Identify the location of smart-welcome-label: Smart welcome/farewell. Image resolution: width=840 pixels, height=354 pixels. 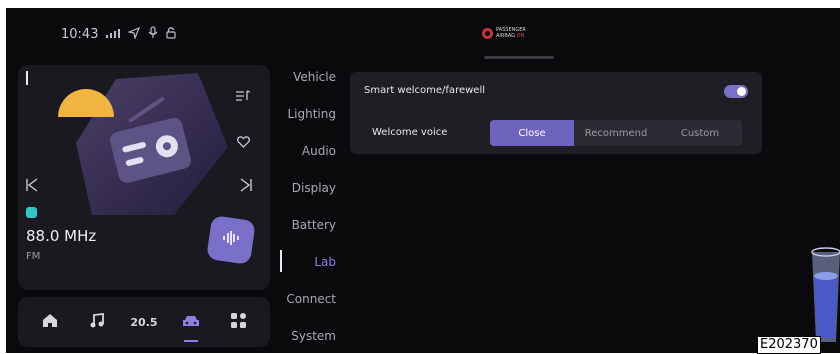
(424, 90).